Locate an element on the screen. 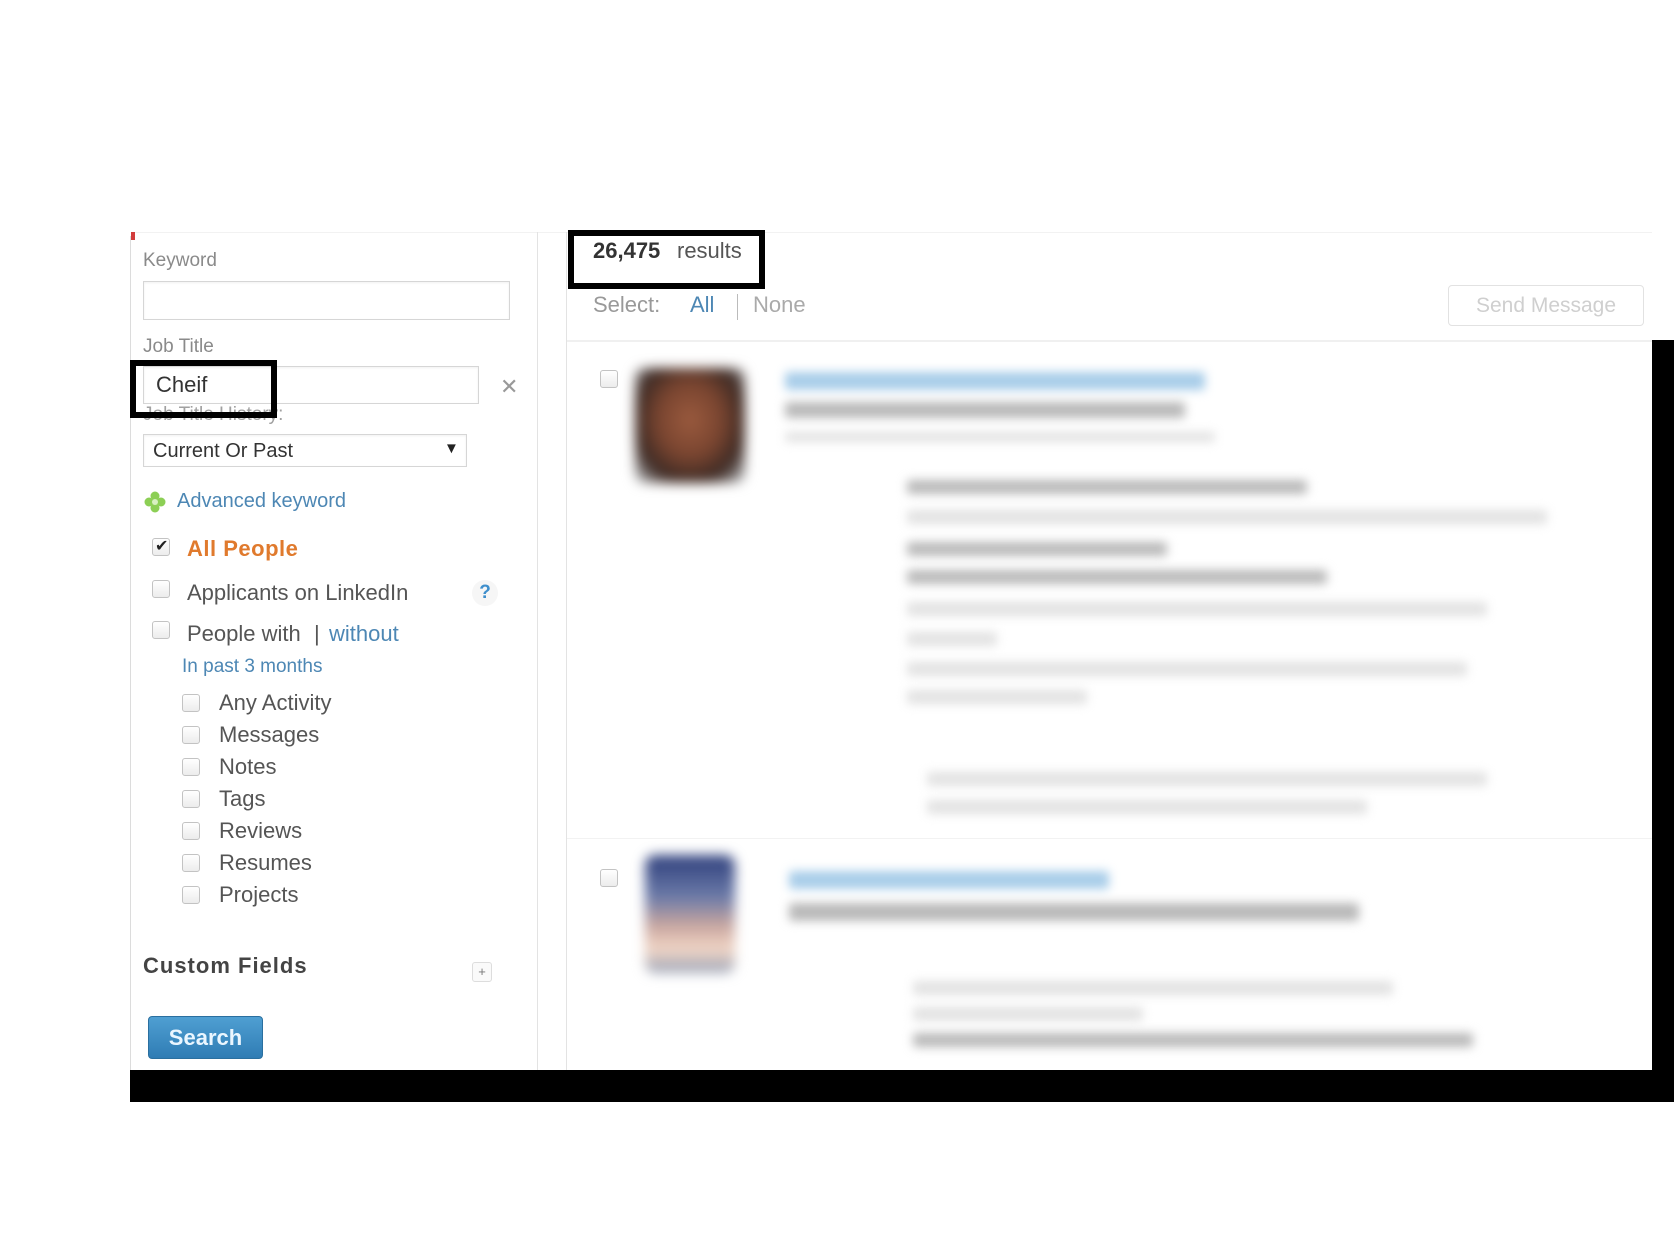  activity-label: Tags is located at coordinates (242, 798).